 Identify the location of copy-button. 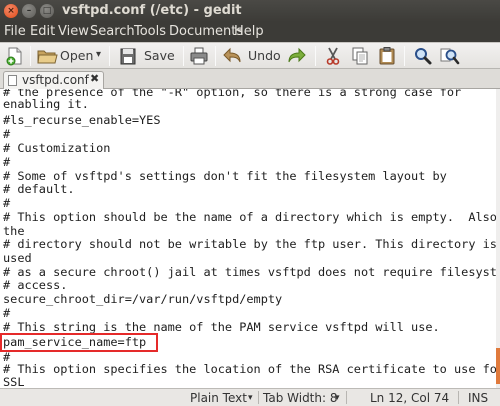
(360, 56).